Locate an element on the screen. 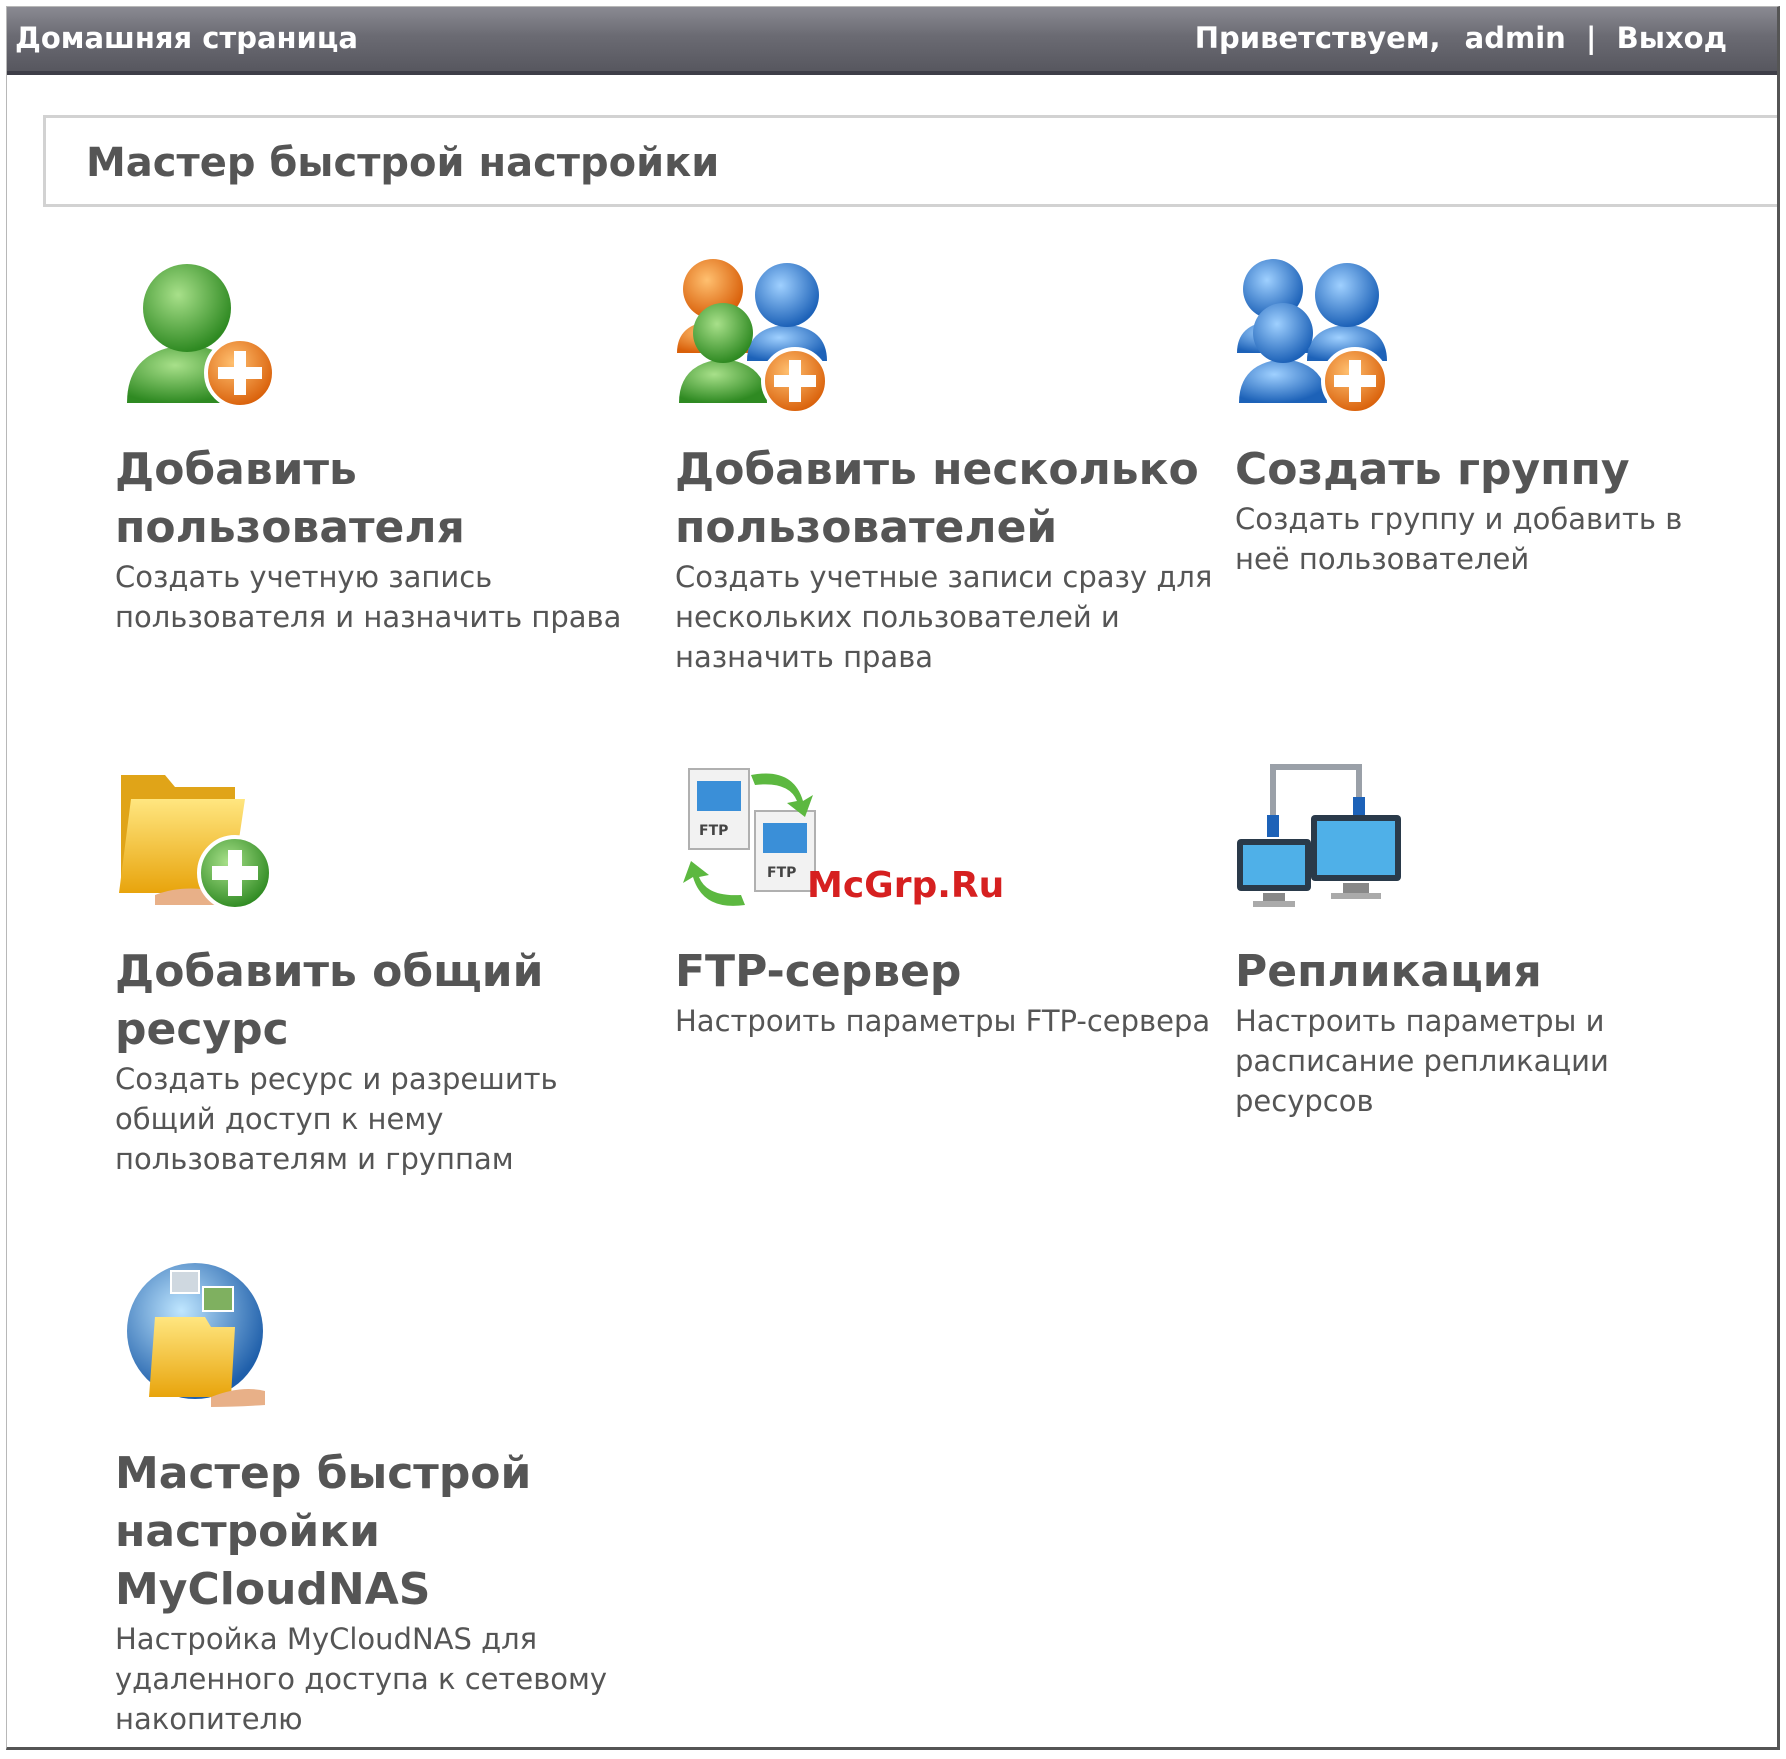  mycloudnas-globe-icon is located at coordinates (200, 1342).